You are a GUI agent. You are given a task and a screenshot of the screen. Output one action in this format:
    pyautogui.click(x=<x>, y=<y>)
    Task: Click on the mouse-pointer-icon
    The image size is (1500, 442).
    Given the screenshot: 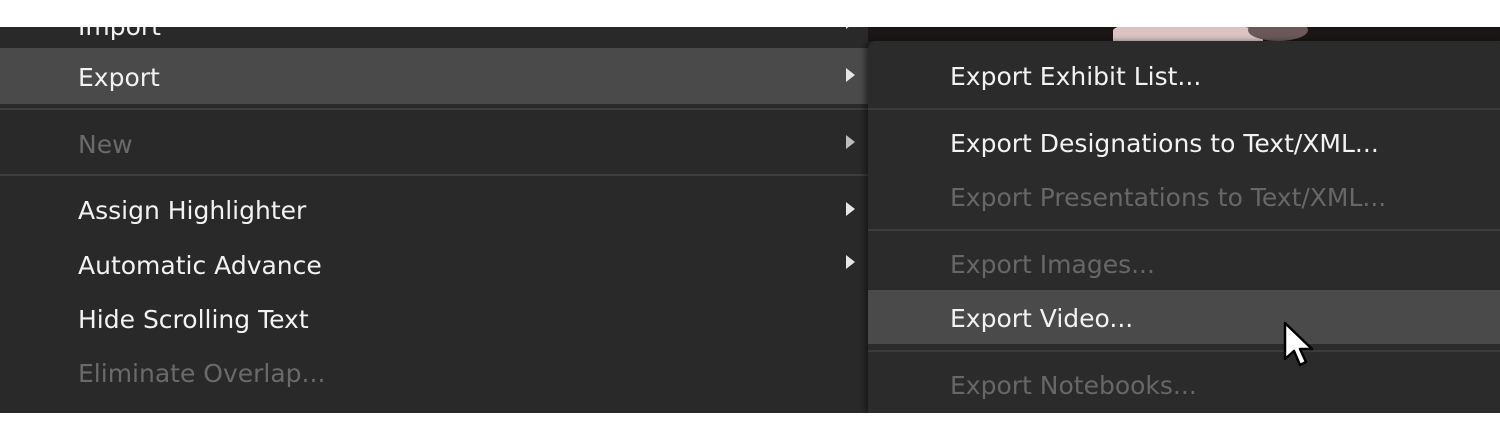 What is the action you would take?
    pyautogui.click(x=1298, y=344)
    